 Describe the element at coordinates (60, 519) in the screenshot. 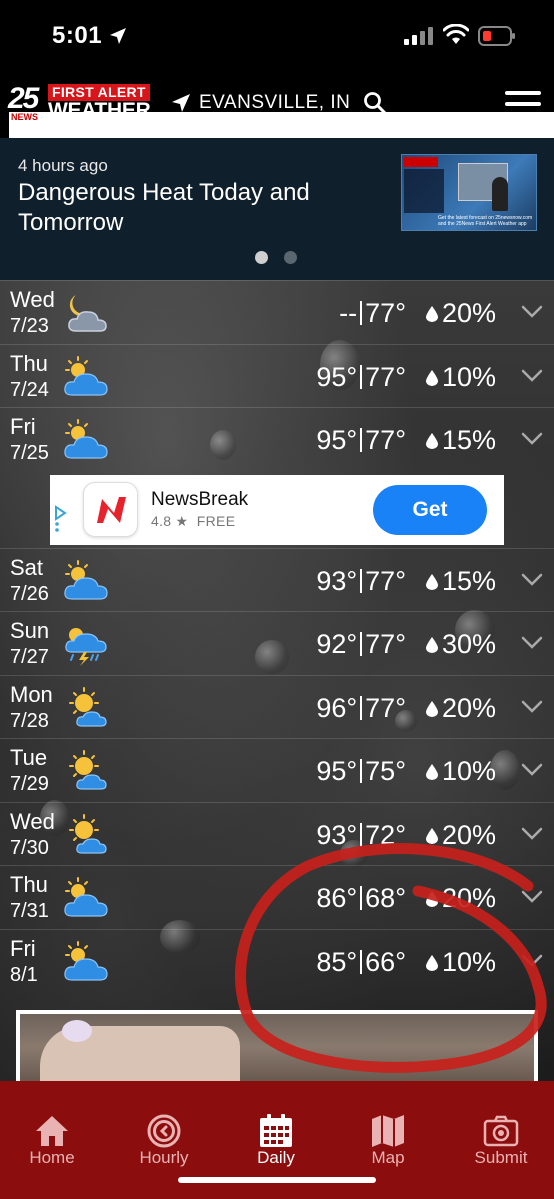

I see `ad-choices-icon` at that location.